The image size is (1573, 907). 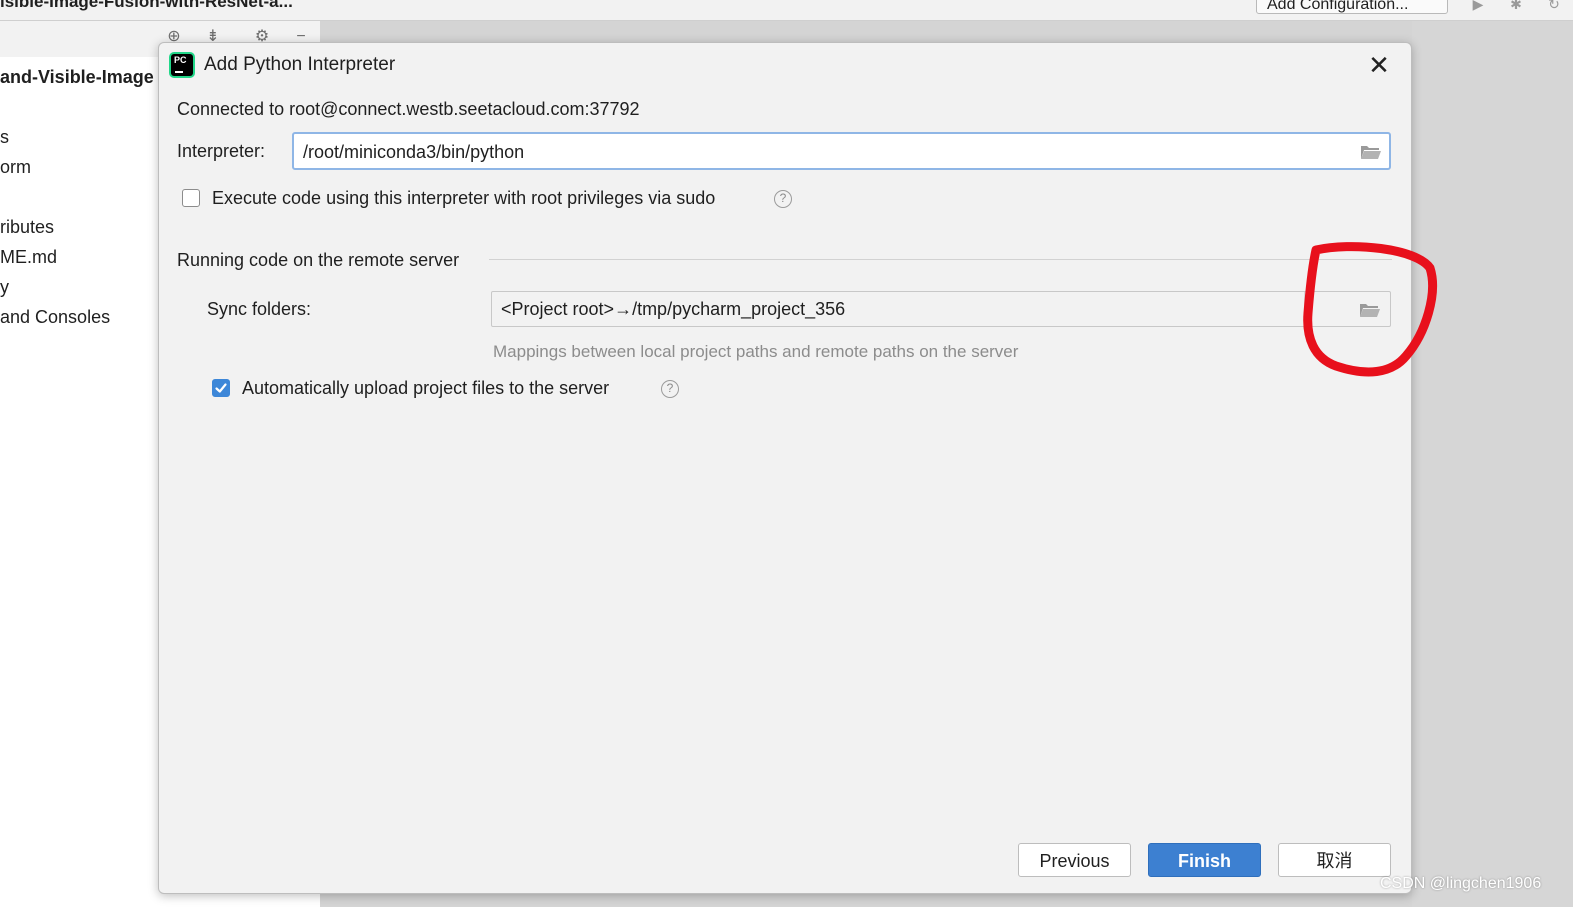 I want to click on sudo-checkbox, so click(x=191, y=198).